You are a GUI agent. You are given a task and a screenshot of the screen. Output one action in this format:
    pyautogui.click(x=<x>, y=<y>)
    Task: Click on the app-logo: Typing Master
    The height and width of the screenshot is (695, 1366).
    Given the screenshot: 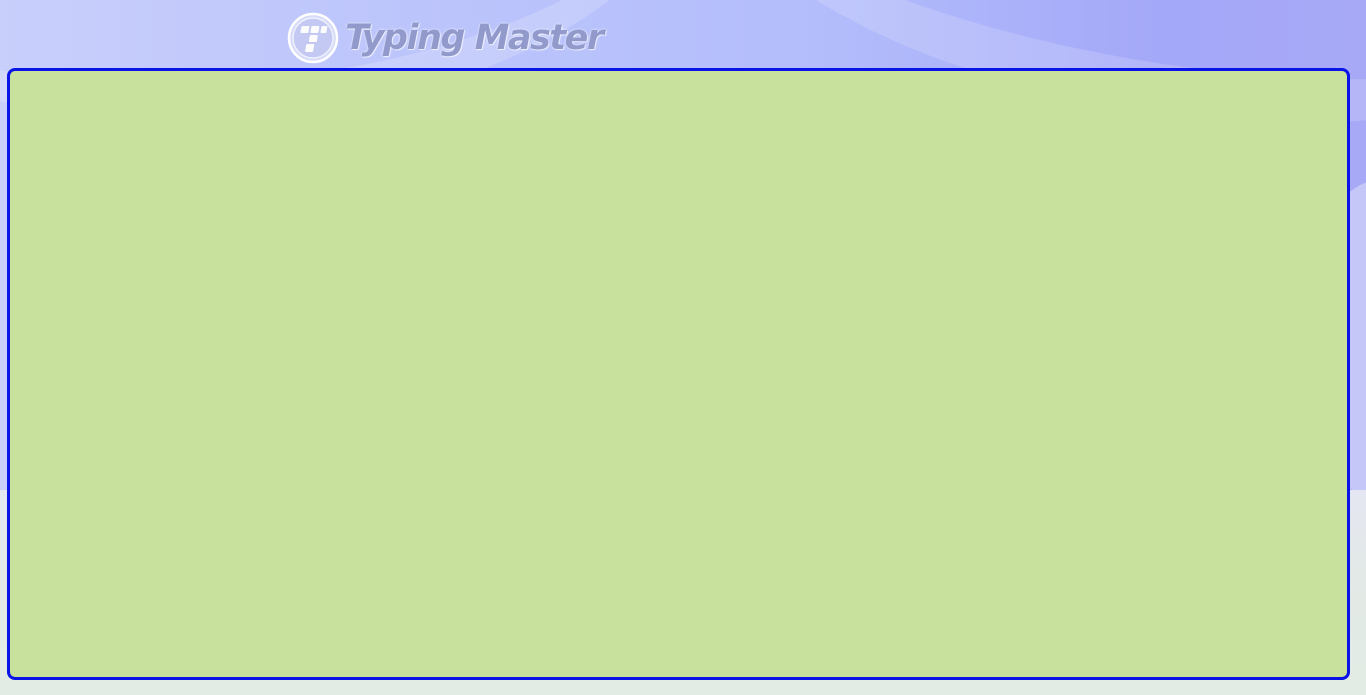 What is the action you would take?
    pyautogui.click(x=445, y=38)
    